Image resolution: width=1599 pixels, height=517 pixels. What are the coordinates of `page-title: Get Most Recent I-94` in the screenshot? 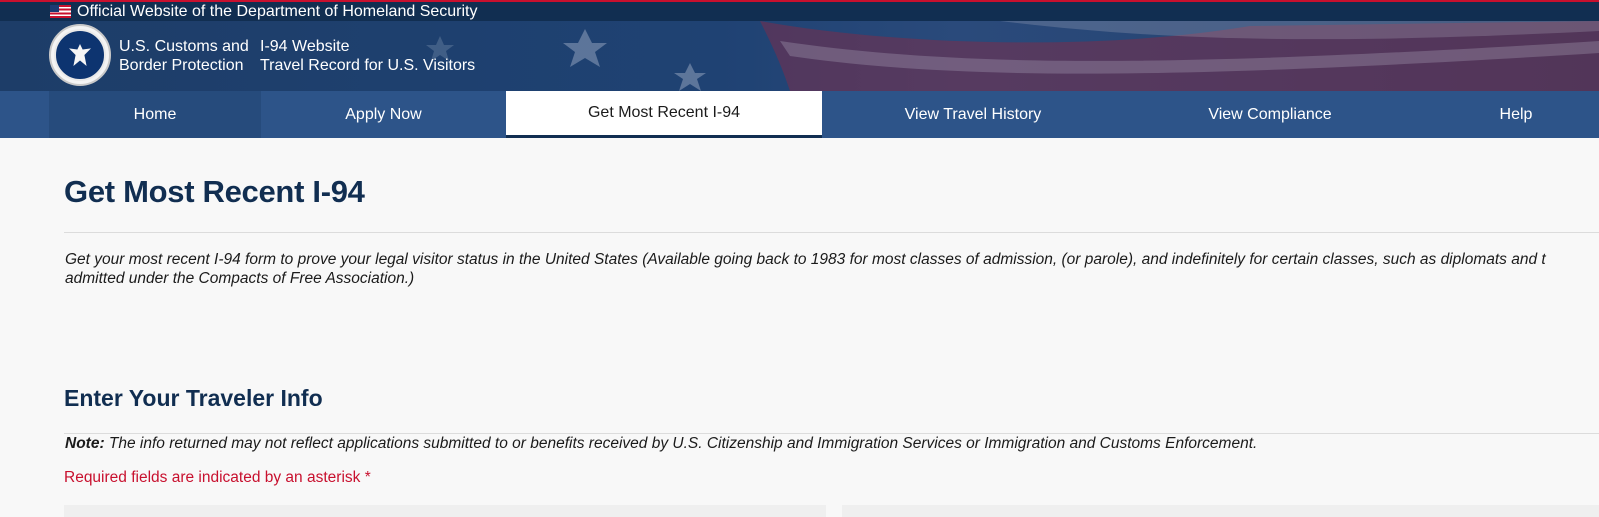 It's located at (214, 191).